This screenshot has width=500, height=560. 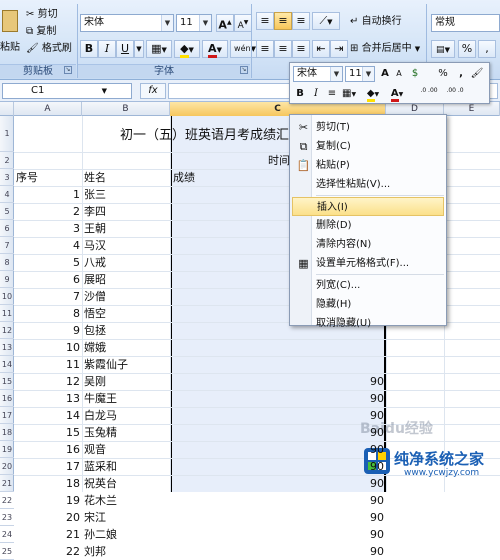 I want to click on select-all-corner, so click(x=7, y=109).